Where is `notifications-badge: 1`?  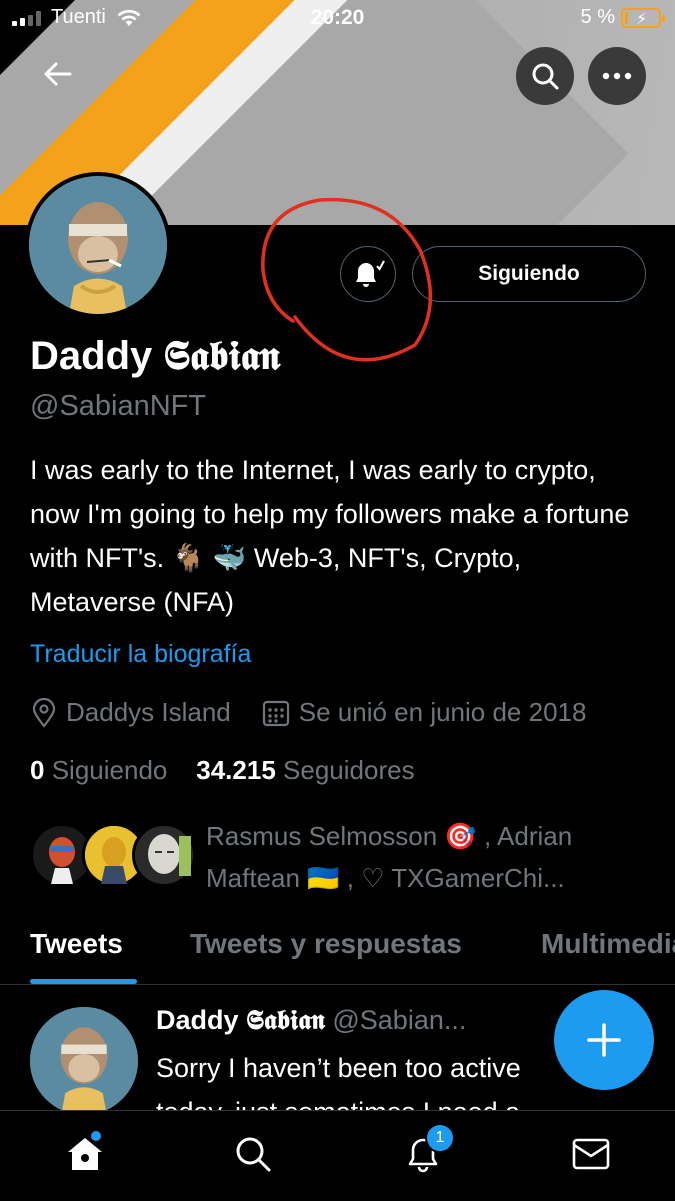
notifications-badge: 1 is located at coordinates (440, 1138).